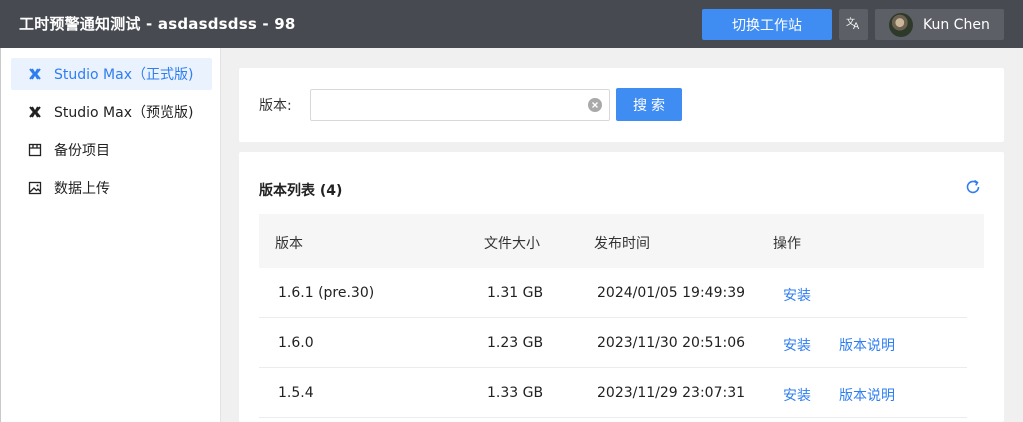 Image resolution: width=1023 pixels, height=422 pixels. Describe the element at coordinates (35, 188) in the screenshot. I see `image-icon` at that location.